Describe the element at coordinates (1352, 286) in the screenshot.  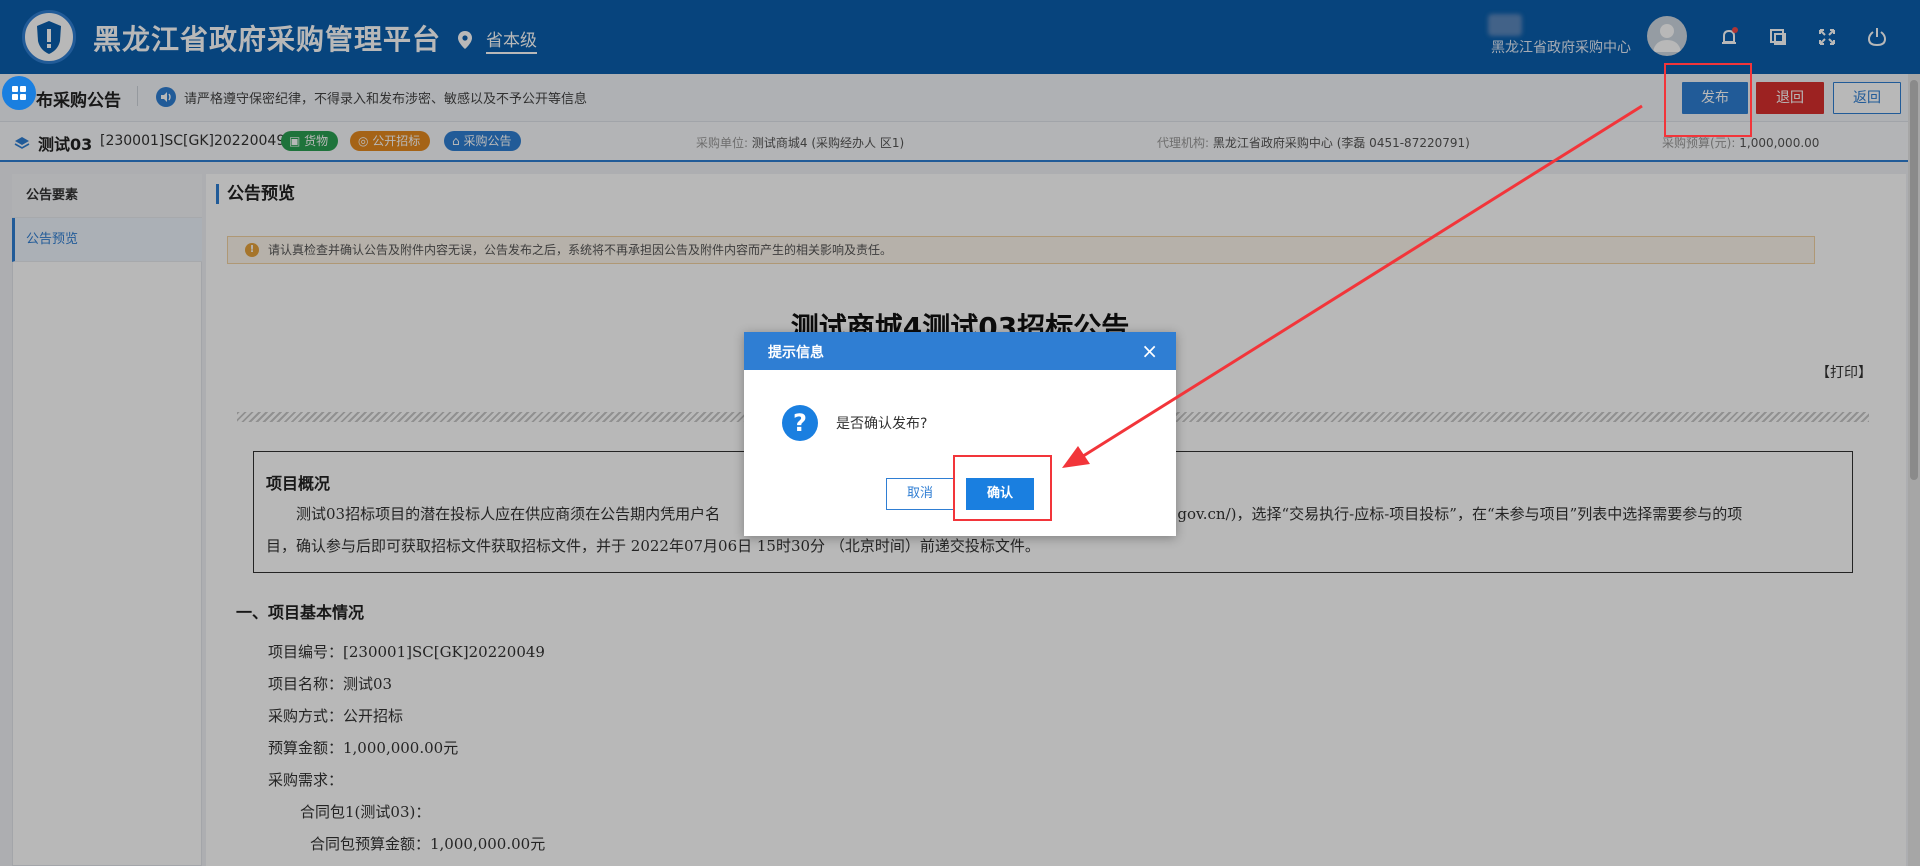
I see `annotation-arrow` at that location.